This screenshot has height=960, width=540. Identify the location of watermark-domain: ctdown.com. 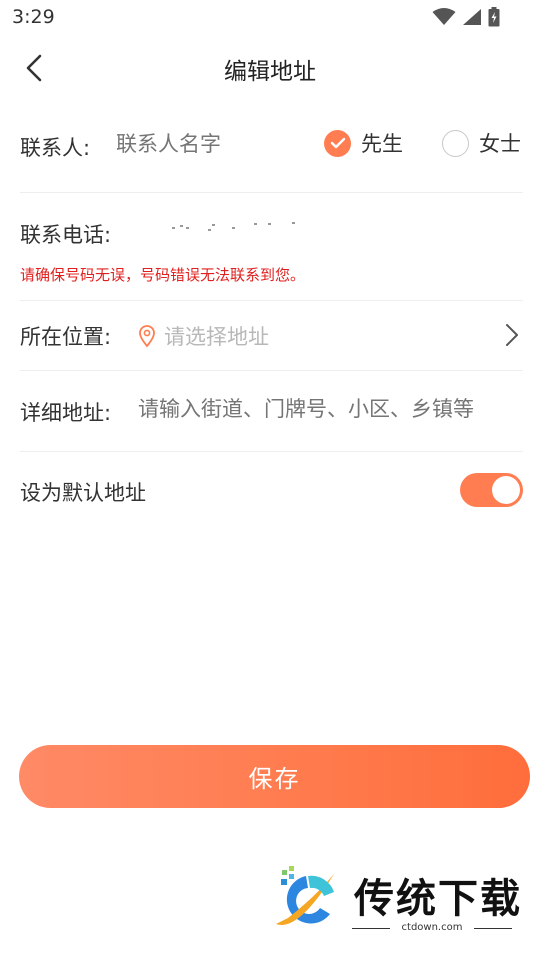
(432, 927).